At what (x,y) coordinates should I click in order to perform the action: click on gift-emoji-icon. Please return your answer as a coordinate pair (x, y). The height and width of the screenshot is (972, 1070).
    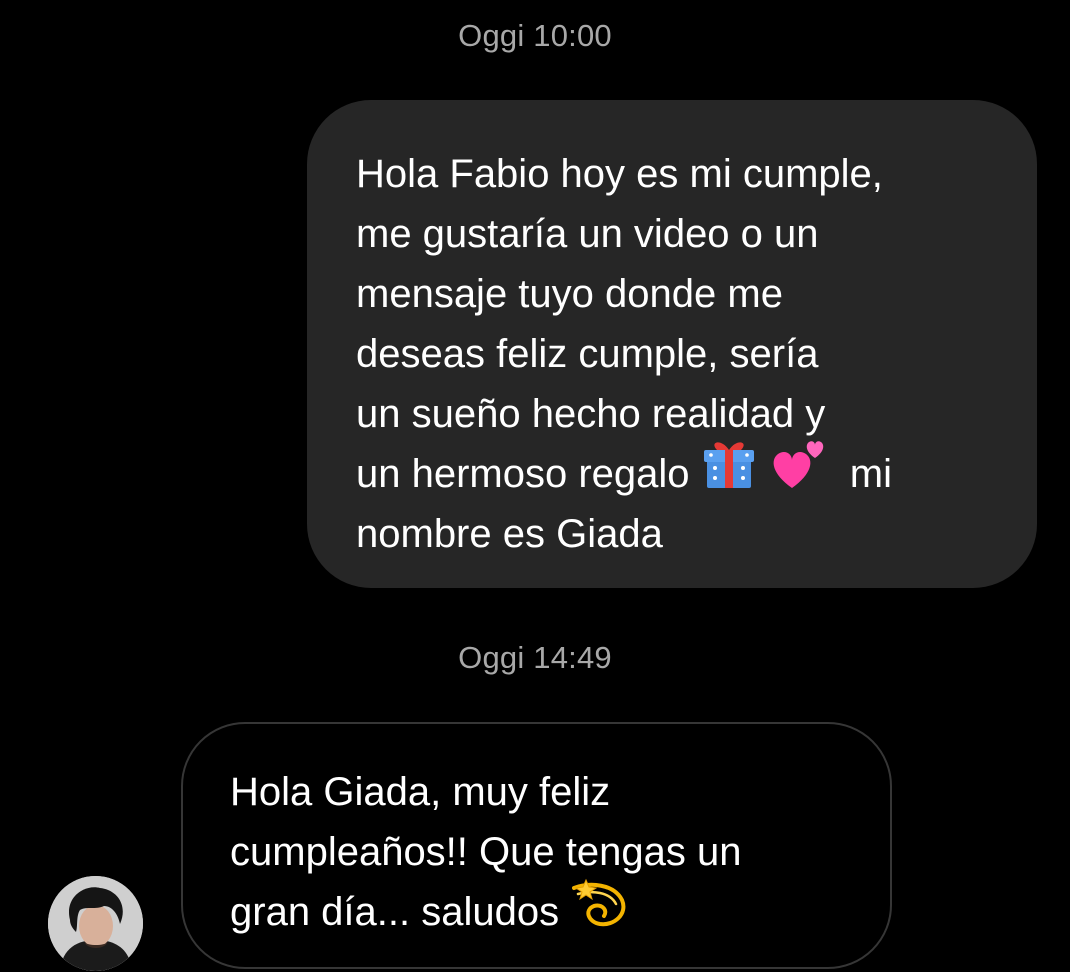
    Looking at the image, I should click on (729, 472).